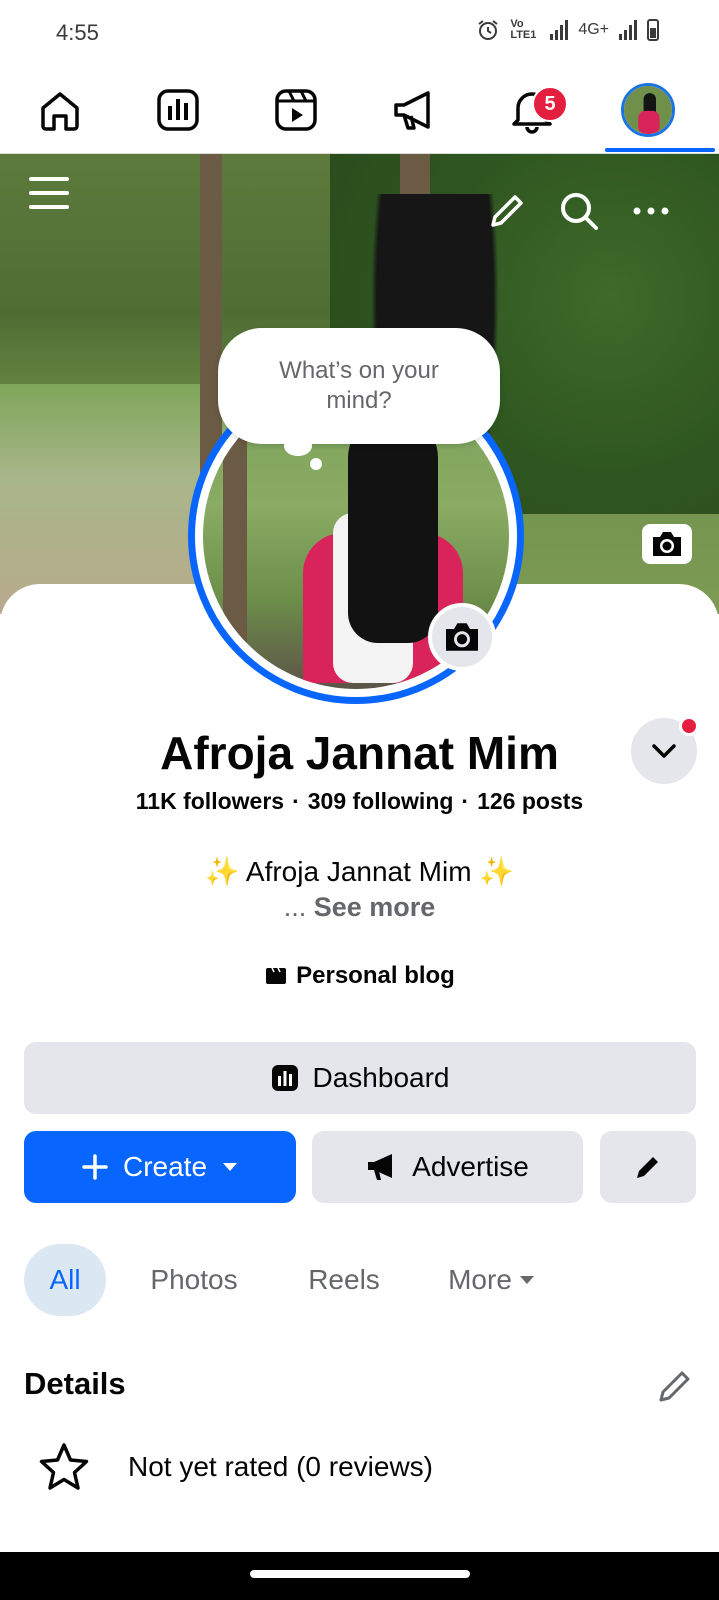 This screenshot has height=1600, width=719. I want to click on active-tab-indicator, so click(660, 150).